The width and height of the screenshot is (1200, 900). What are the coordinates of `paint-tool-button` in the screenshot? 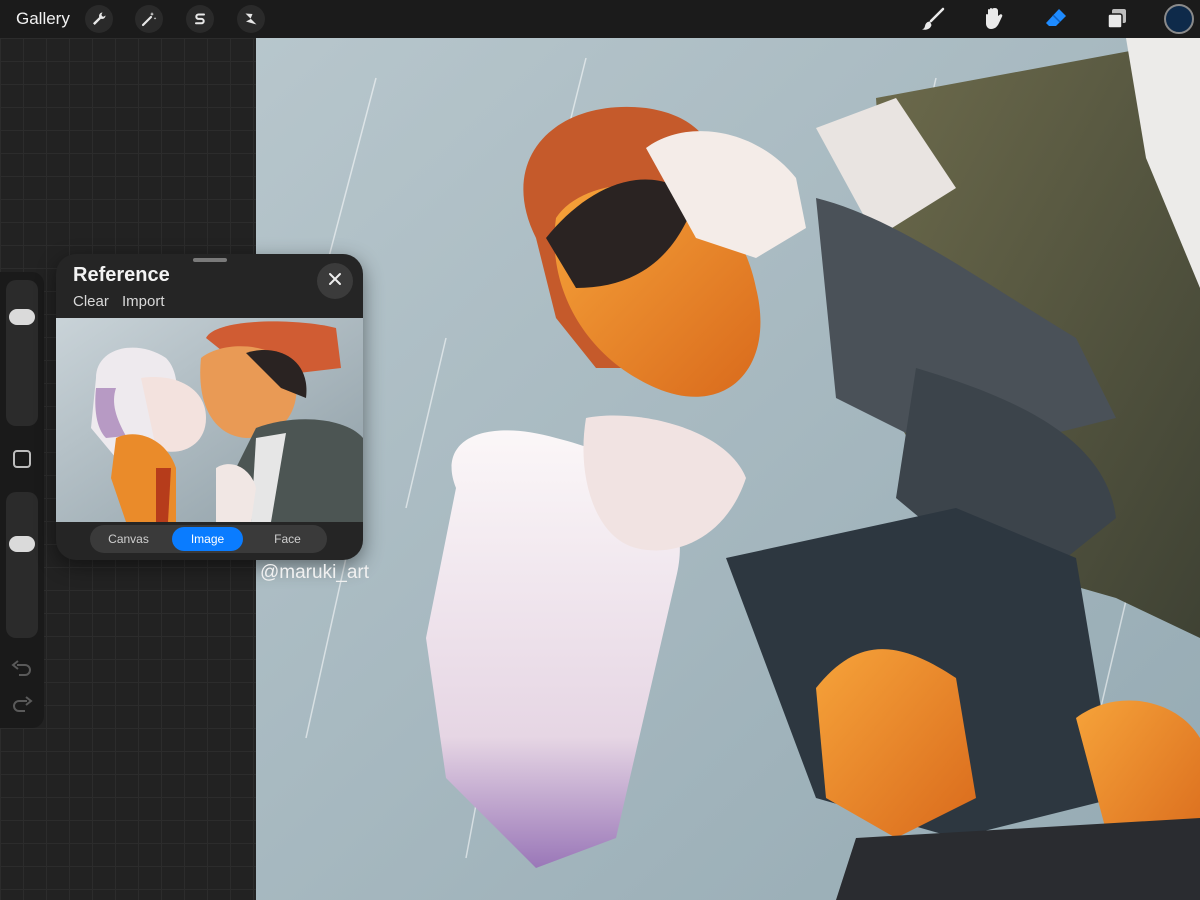 It's located at (933, 19).